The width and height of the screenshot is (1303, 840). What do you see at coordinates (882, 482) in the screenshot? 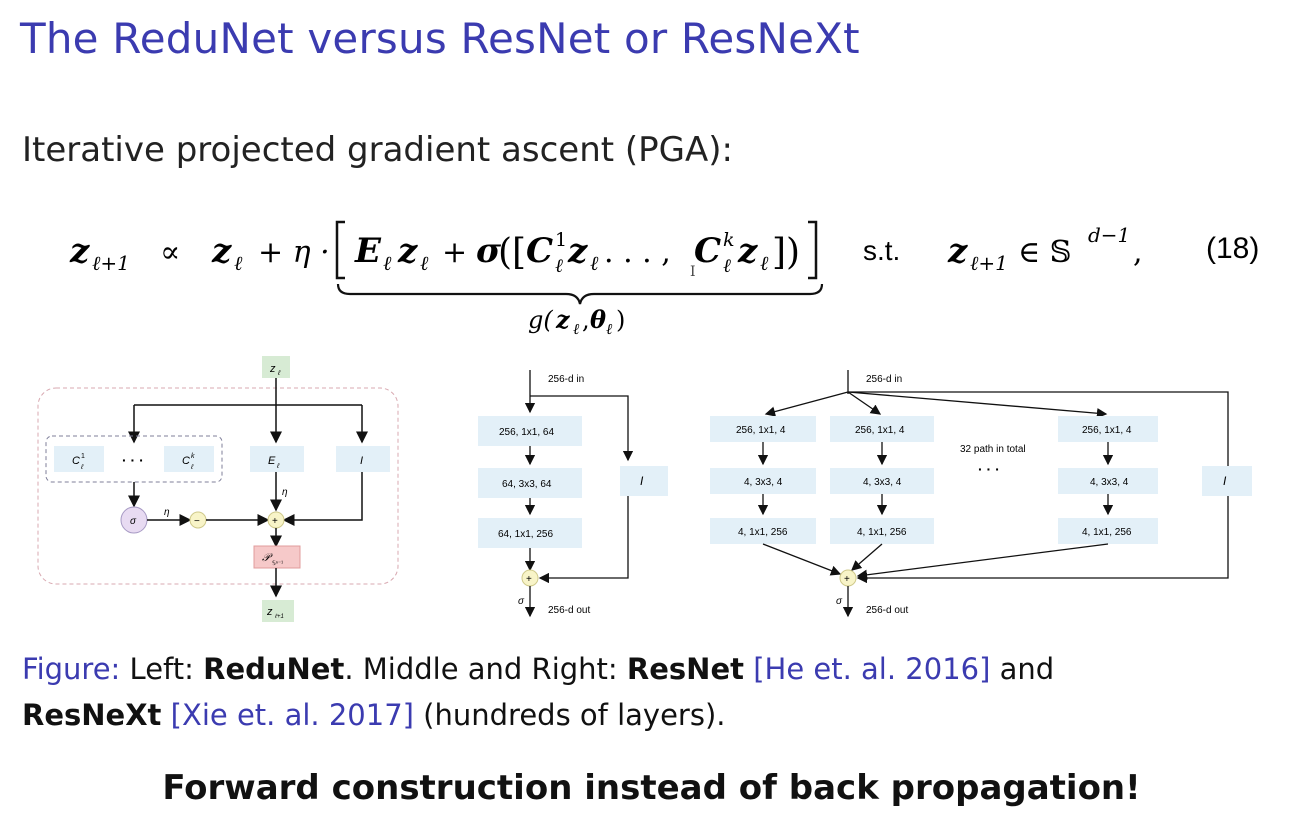
I see `resnext-p2-layer-2-label: 4, 3x3, 4` at bounding box center [882, 482].